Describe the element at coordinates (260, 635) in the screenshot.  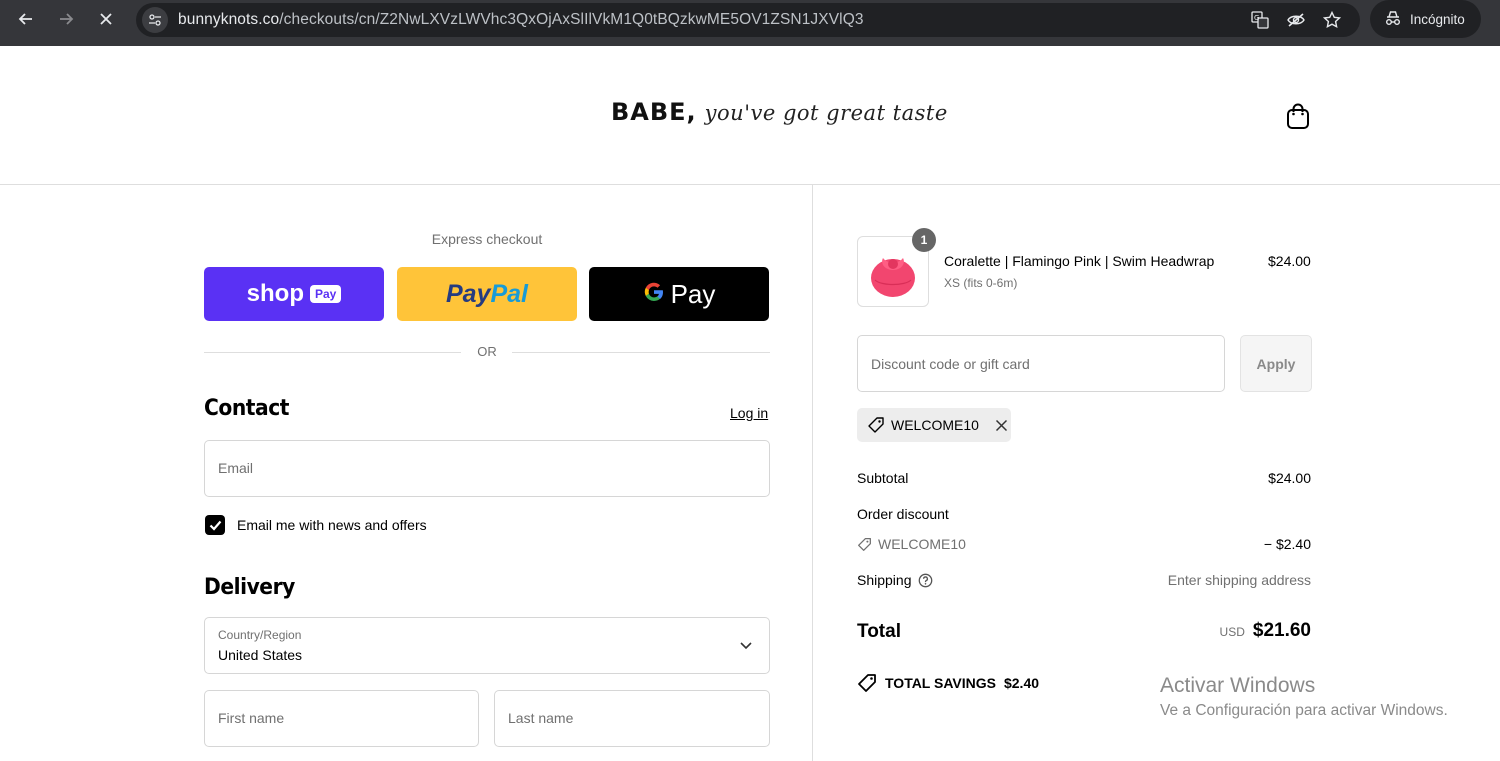
I see `country-label: Country/Region` at that location.